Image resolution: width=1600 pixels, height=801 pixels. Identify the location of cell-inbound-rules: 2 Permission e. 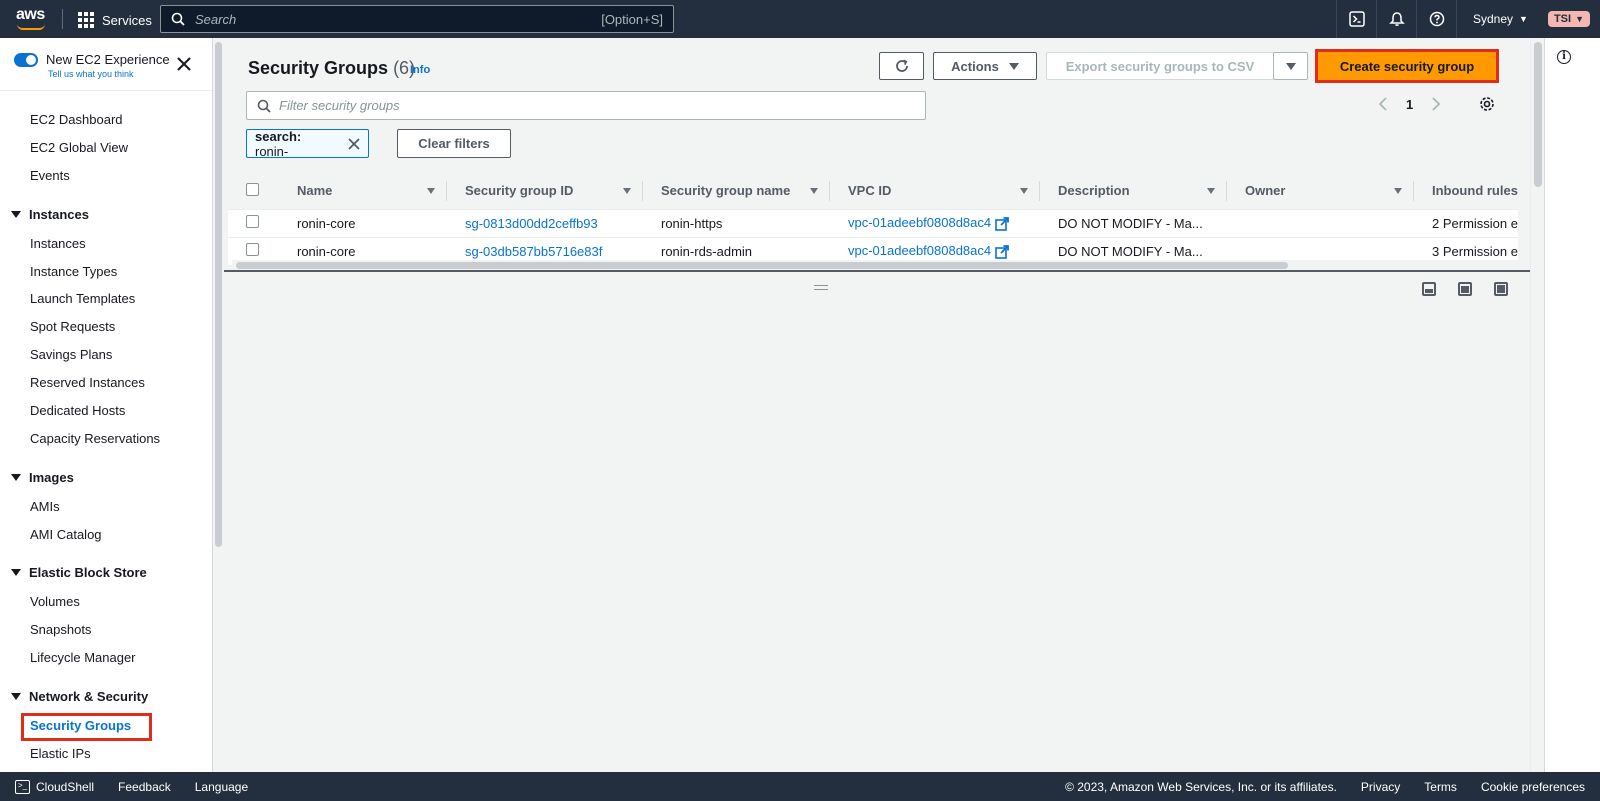
(1466, 223).